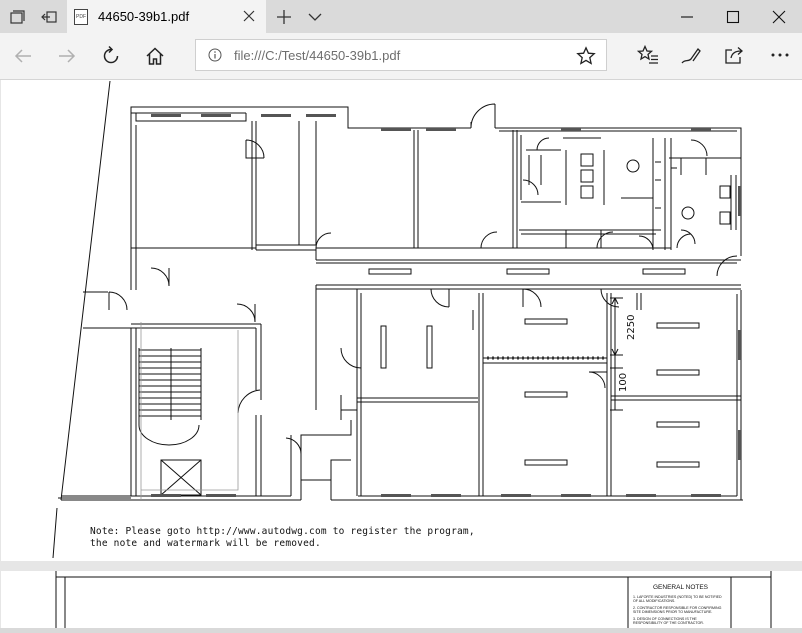 This screenshot has height=633, width=802. I want to click on dimension-label-top: 2250, so click(631, 327).